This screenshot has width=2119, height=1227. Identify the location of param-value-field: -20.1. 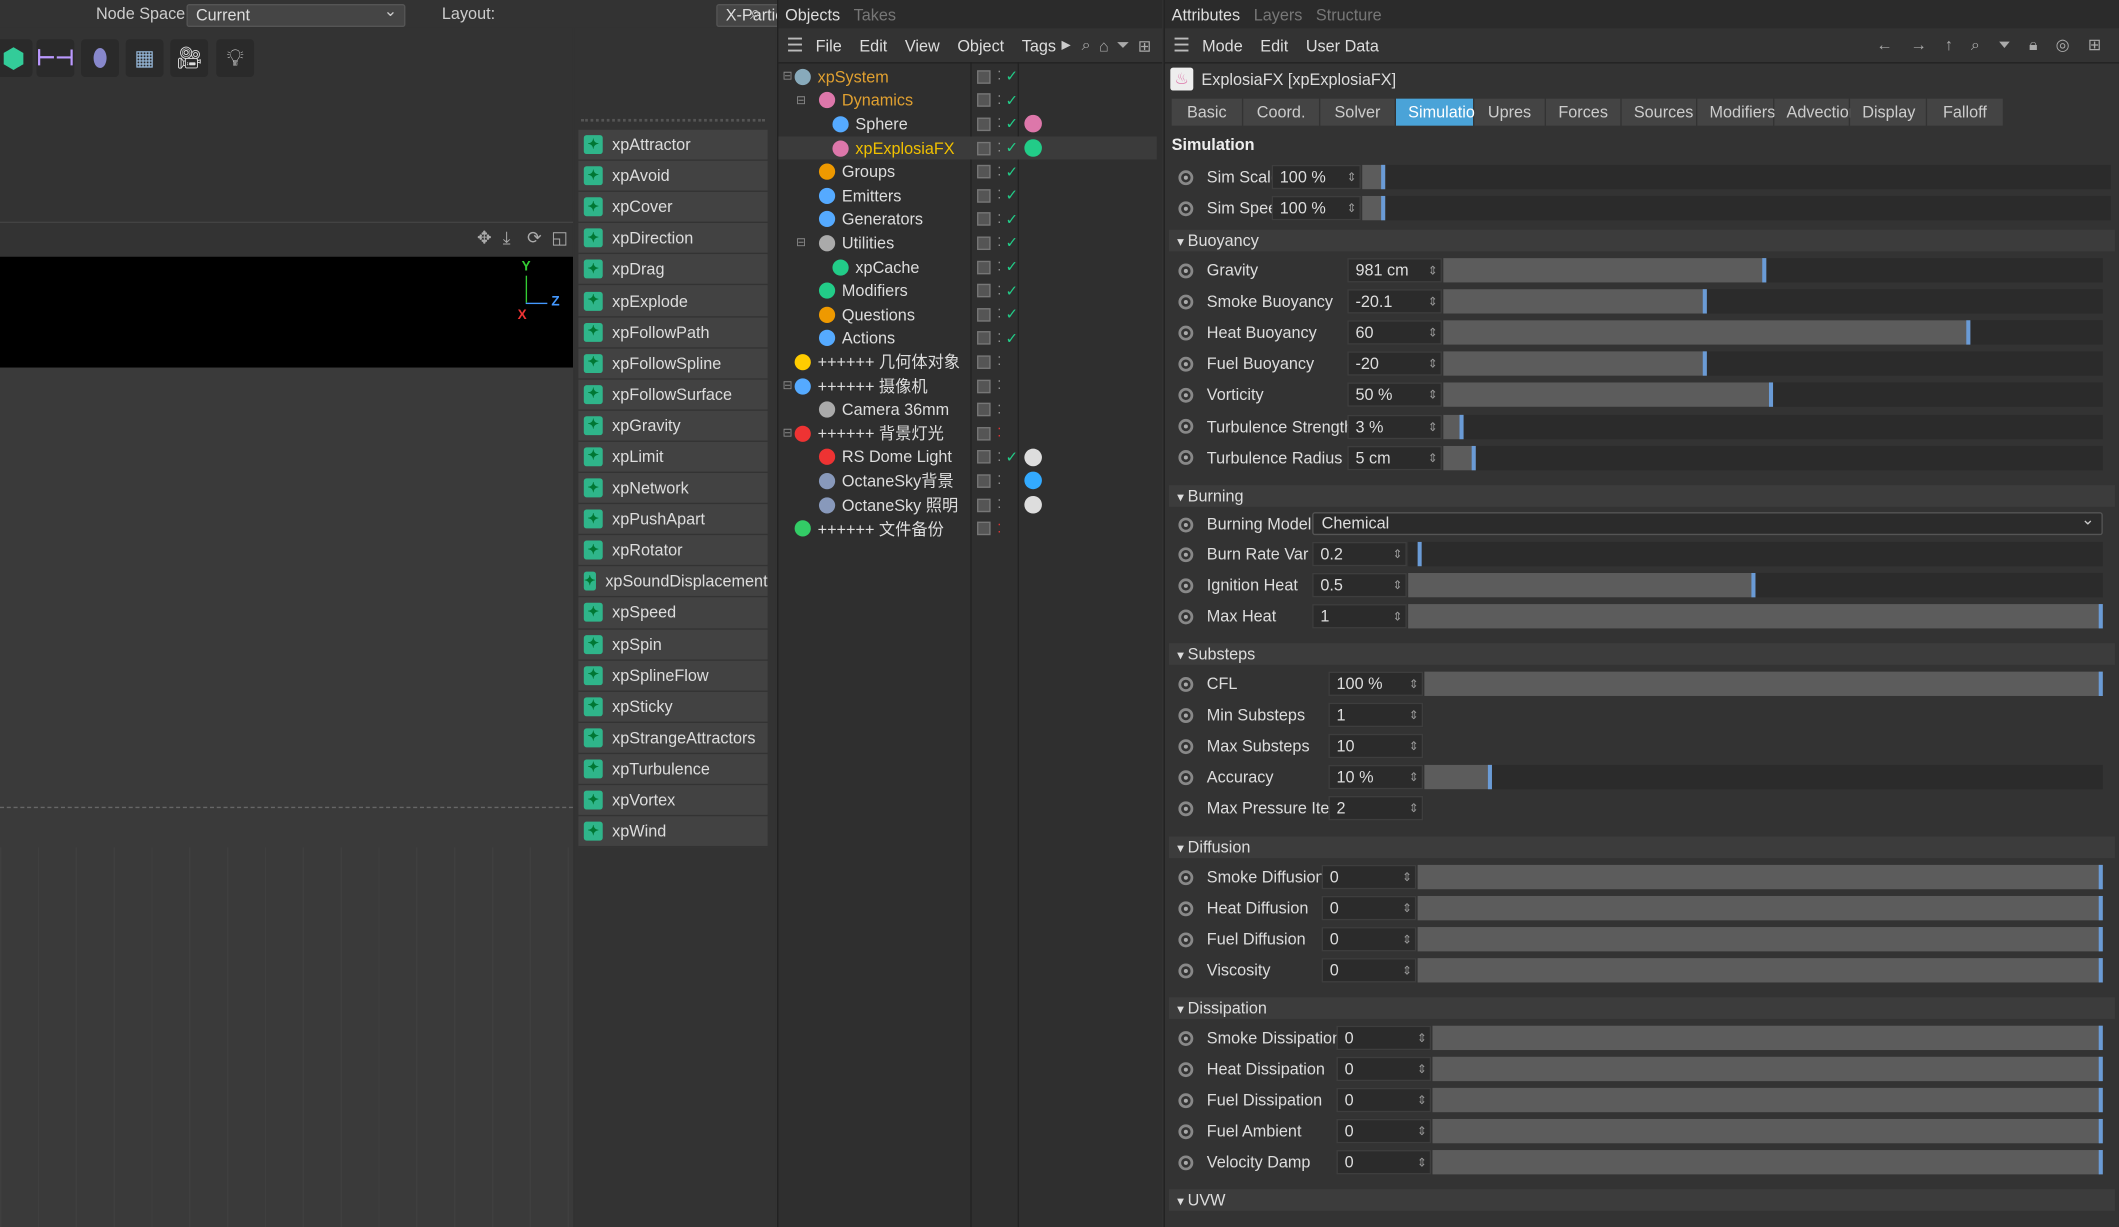
(1394, 301).